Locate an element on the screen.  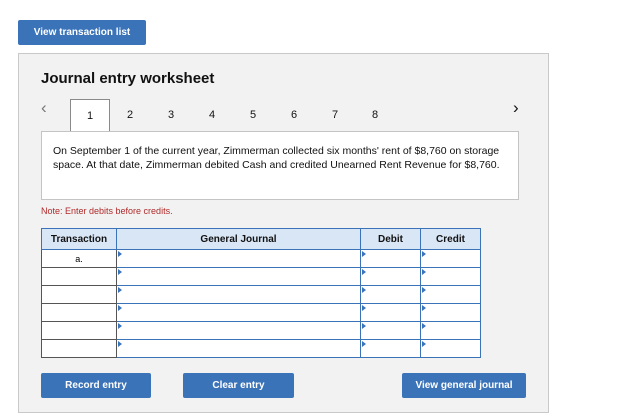
tab-1: 1 is located at coordinates (90, 115).